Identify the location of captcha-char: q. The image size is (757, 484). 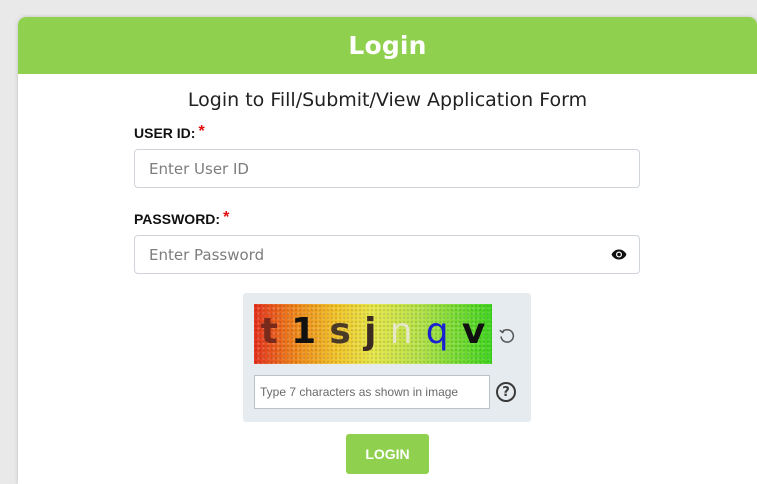
(437, 331).